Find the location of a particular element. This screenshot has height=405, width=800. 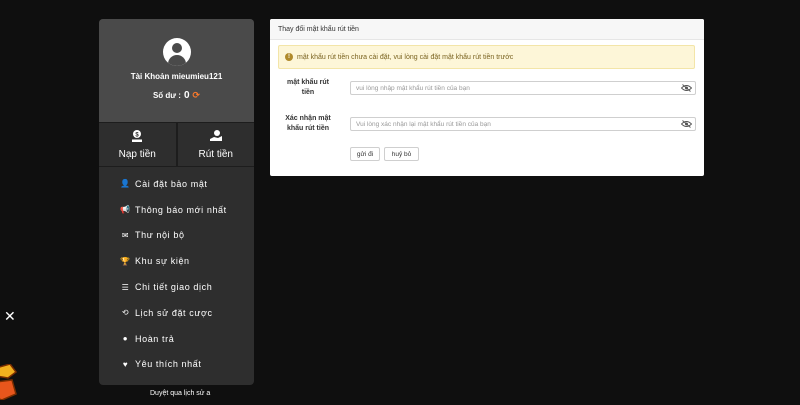

heart-icon: ♥ is located at coordinates (125, 364).